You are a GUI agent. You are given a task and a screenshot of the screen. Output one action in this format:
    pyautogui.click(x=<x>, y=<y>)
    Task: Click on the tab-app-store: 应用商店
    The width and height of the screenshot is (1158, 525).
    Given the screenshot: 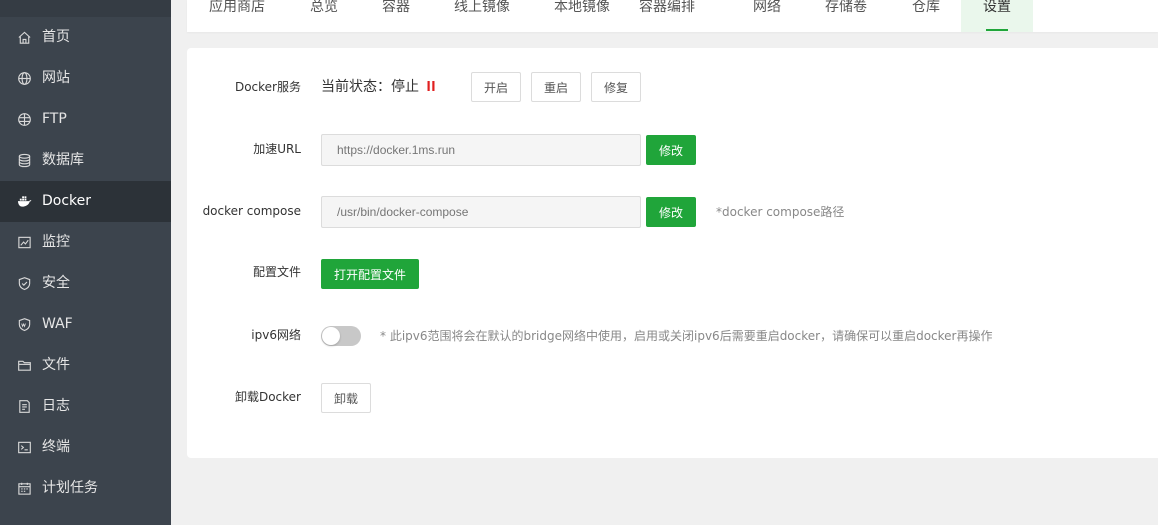 What is the action you would take?
    pyautogui.click(x=237, y=16)
    